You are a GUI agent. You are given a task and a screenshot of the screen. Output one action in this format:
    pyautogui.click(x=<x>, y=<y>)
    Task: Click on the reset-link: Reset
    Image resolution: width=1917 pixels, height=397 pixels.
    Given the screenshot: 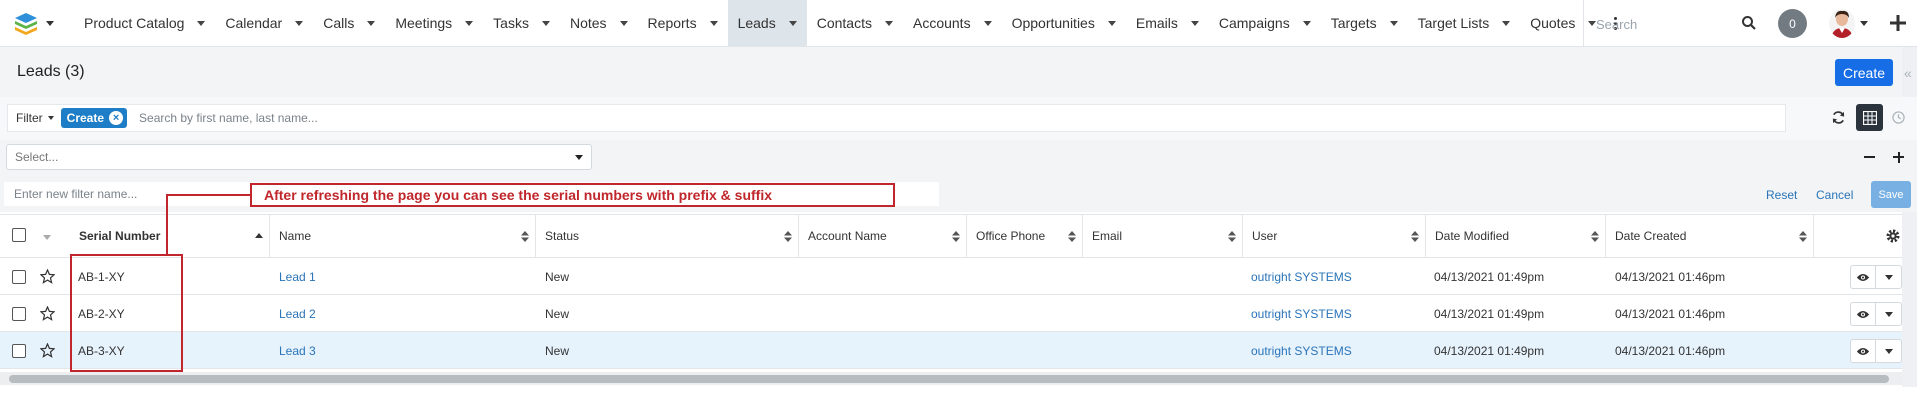 What is the action you would take?
    pyautogui.click(x=1781, y=195)
    